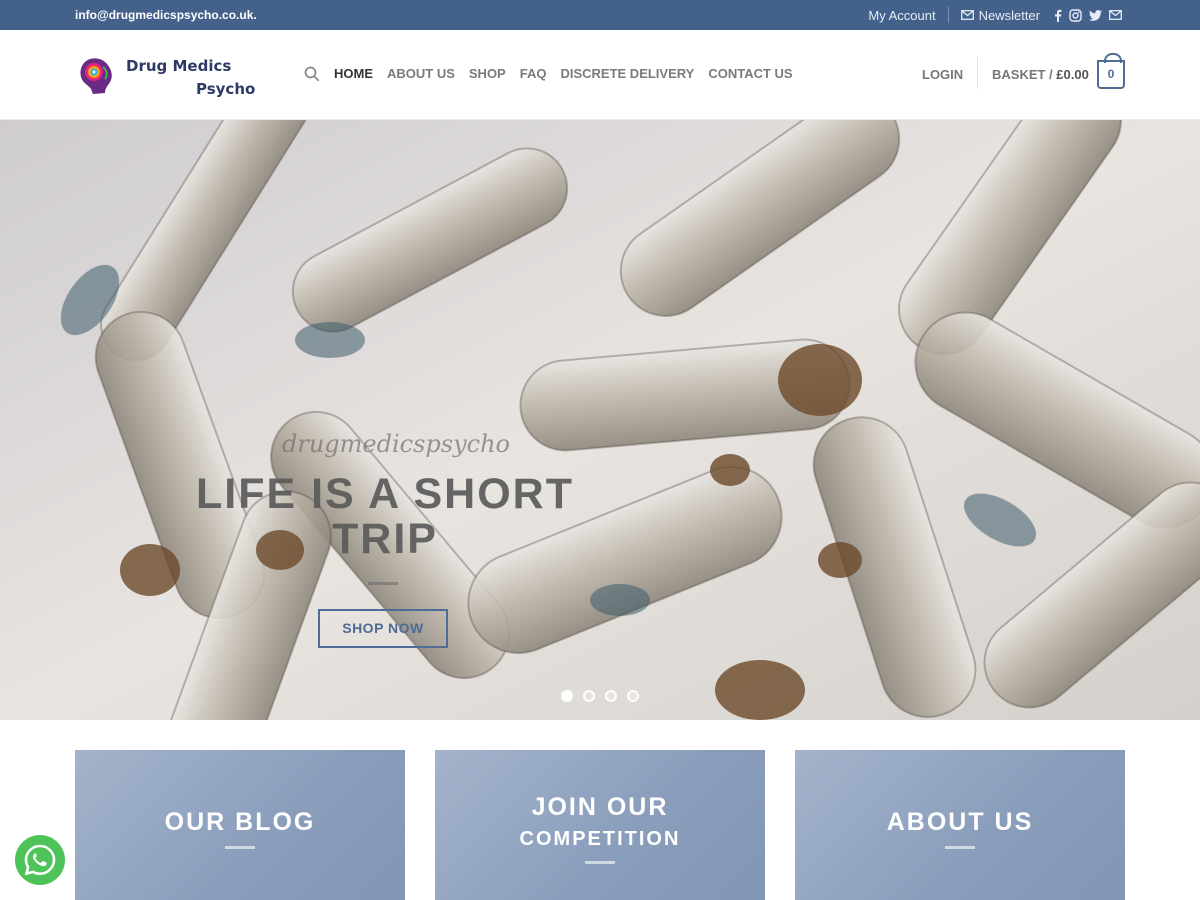 Image resolution: width=1200 pixels, height=900 pixels. Describe the element at coordinates (1075, 15) in the screenshot. I see `instagram-icon` at that location.